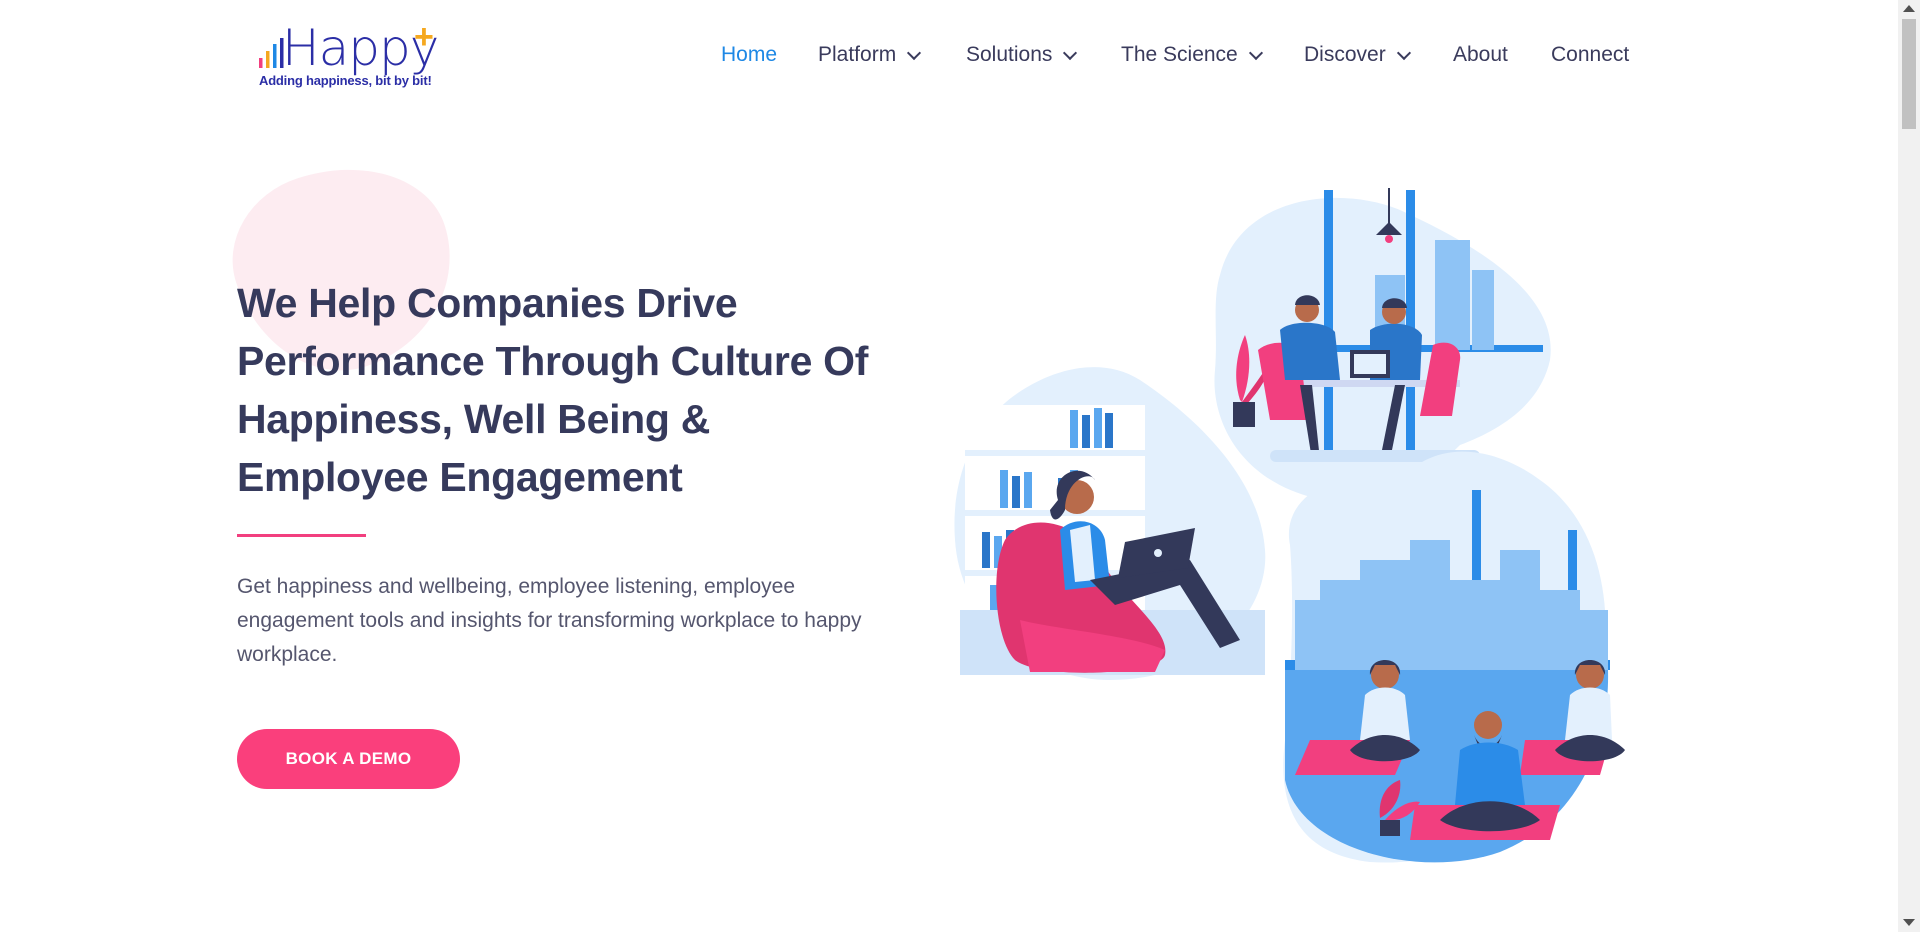 The image size is (1920, 932). What do you see at coordinates (1909, 8) in the screenshot?
I see `scroll-up-arrow-icon` at bounding box center [1909, 8].